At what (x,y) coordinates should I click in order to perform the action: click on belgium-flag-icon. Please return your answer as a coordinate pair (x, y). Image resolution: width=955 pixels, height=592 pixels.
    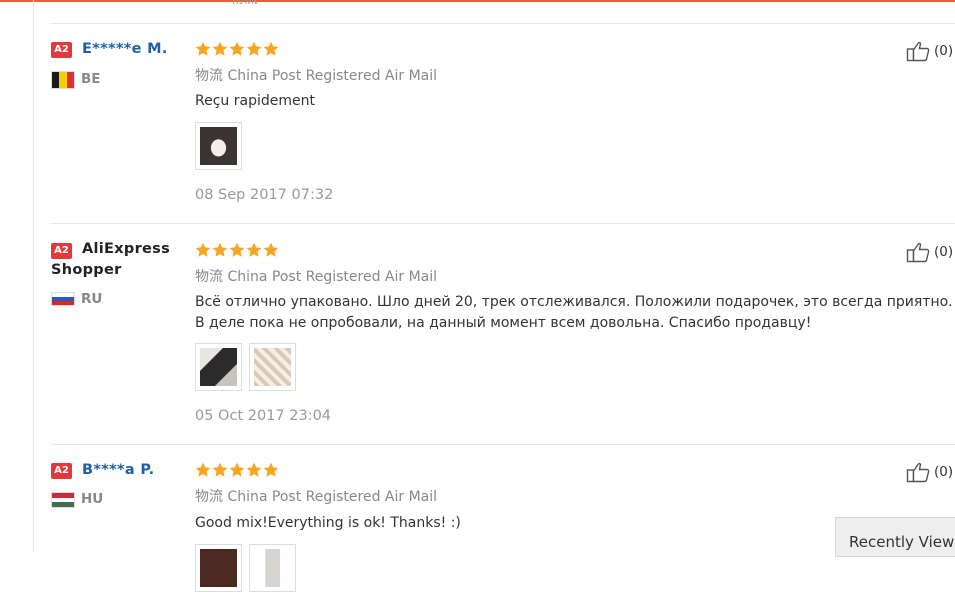
    Looking at the image, I should click on (63, 80).